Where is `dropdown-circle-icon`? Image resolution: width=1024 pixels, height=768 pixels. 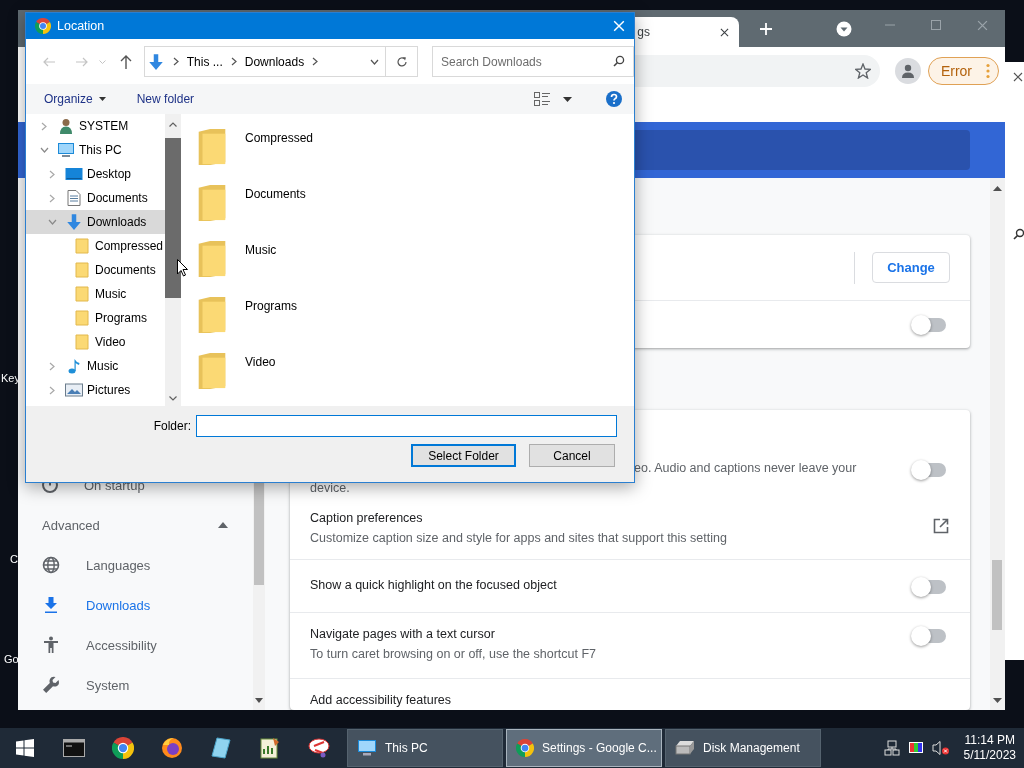 dropdown-circle-icon is located at coordinates (844, 28).